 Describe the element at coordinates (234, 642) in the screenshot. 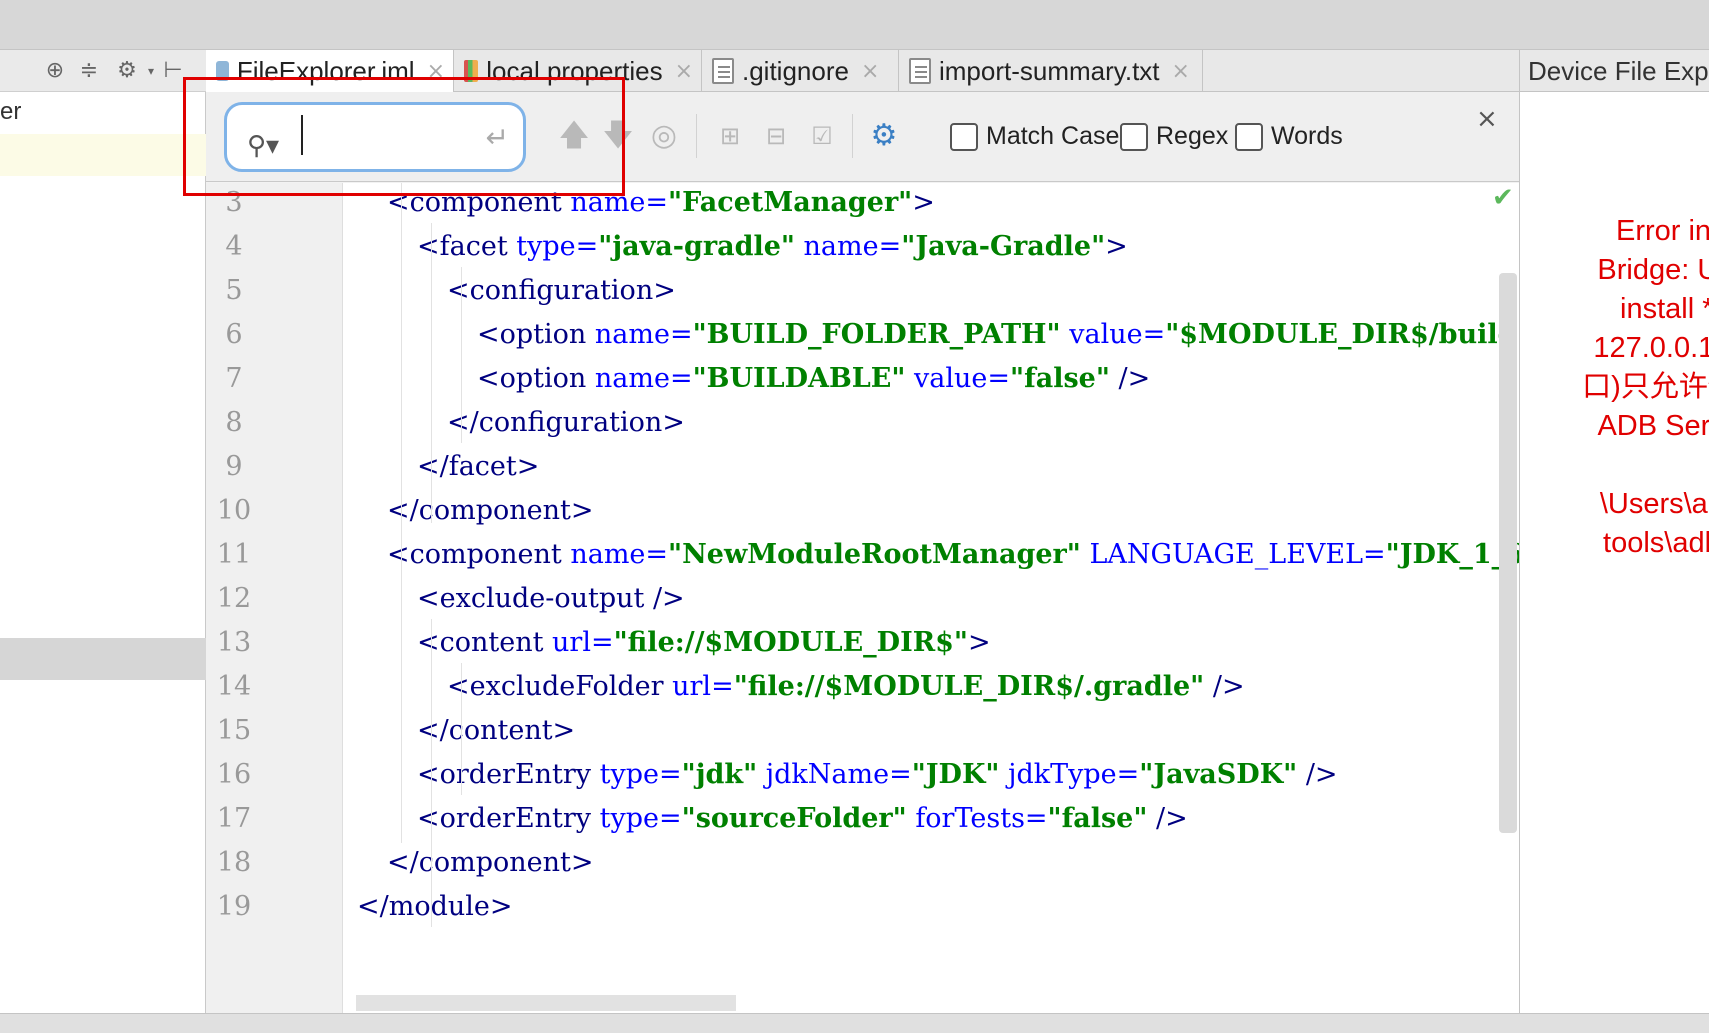

I see `line-number: 13` at that location.